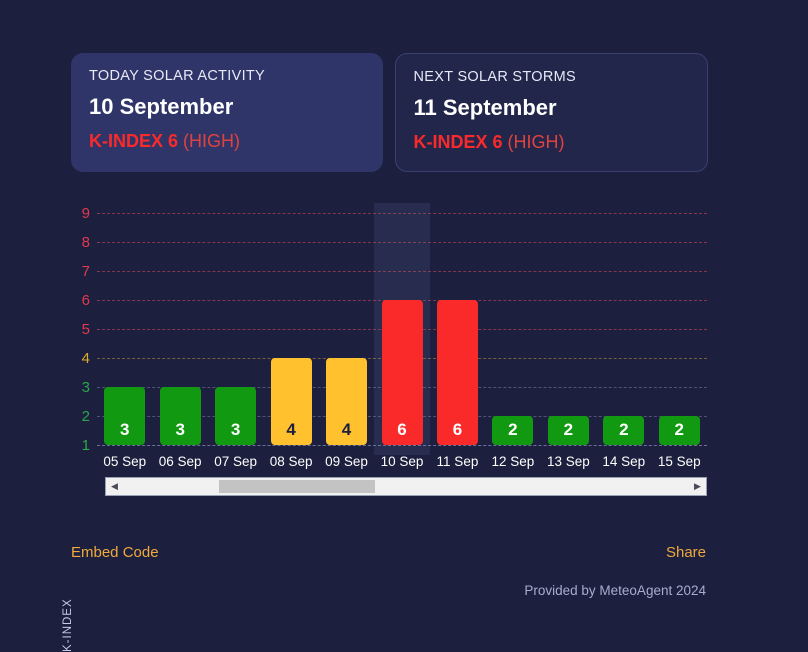  I want to click on x-axis-label: 10 Sep, so click(402, 461).